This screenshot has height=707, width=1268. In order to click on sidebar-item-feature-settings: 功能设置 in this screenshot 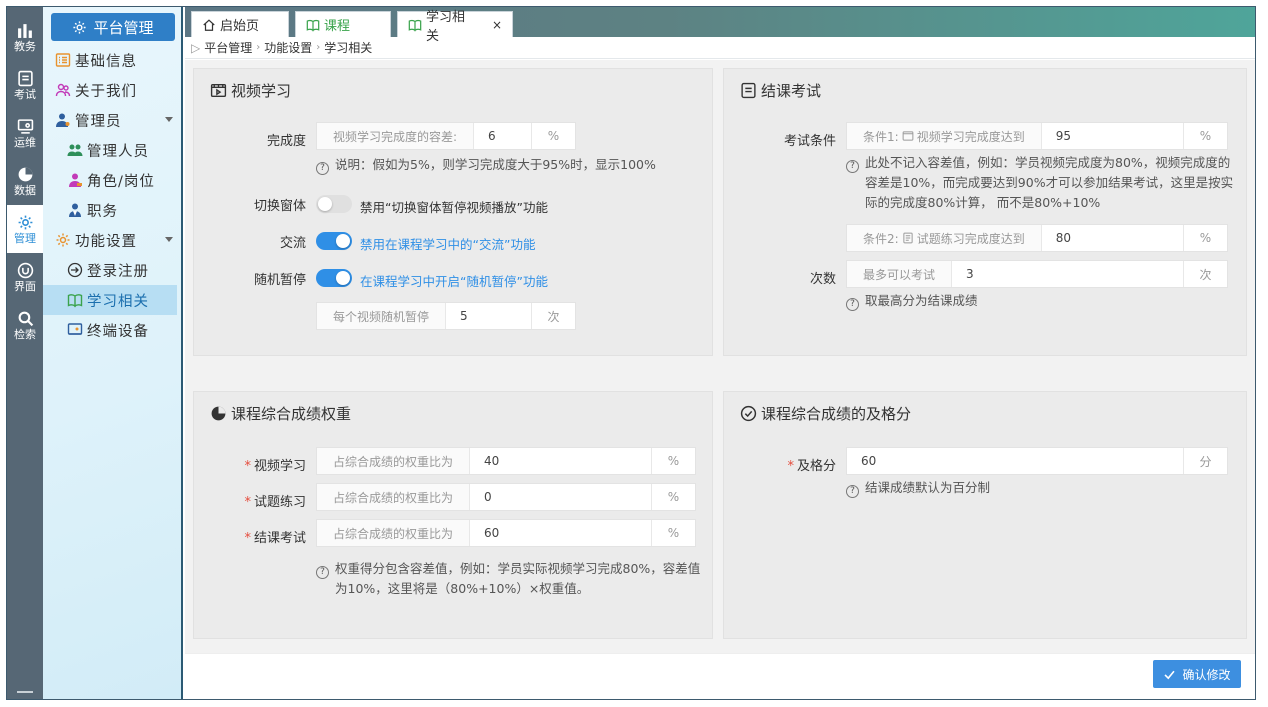, I will do `click(112, 240)`.